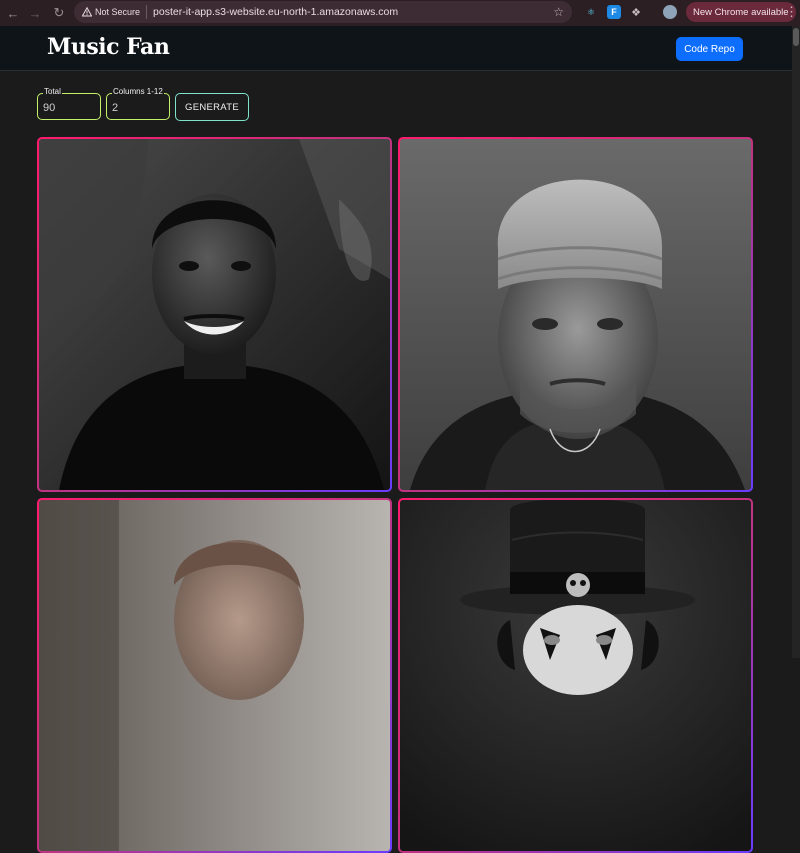  I want to click on app-title: Music Fan, so click(108, 47).